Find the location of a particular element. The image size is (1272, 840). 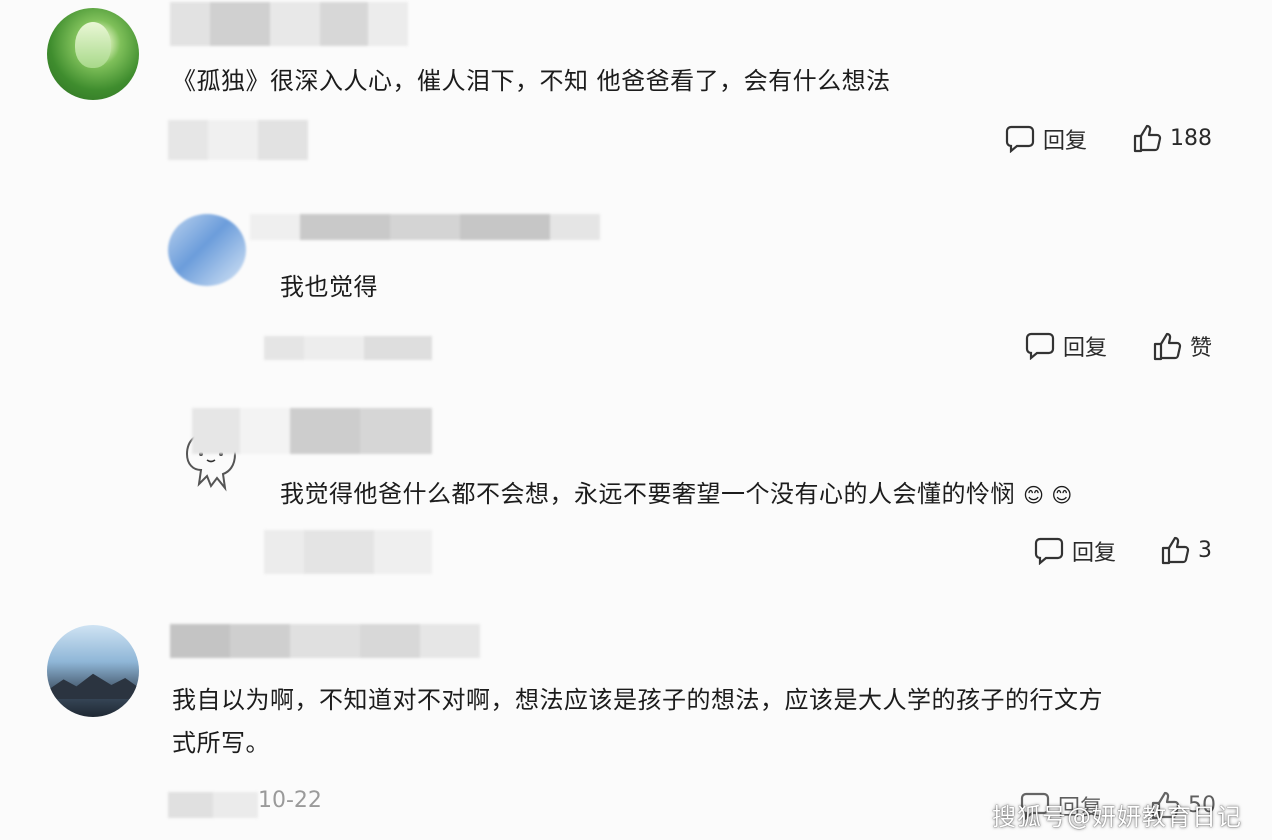

timestamp: 10-22 is located at coordinates (290, 800).